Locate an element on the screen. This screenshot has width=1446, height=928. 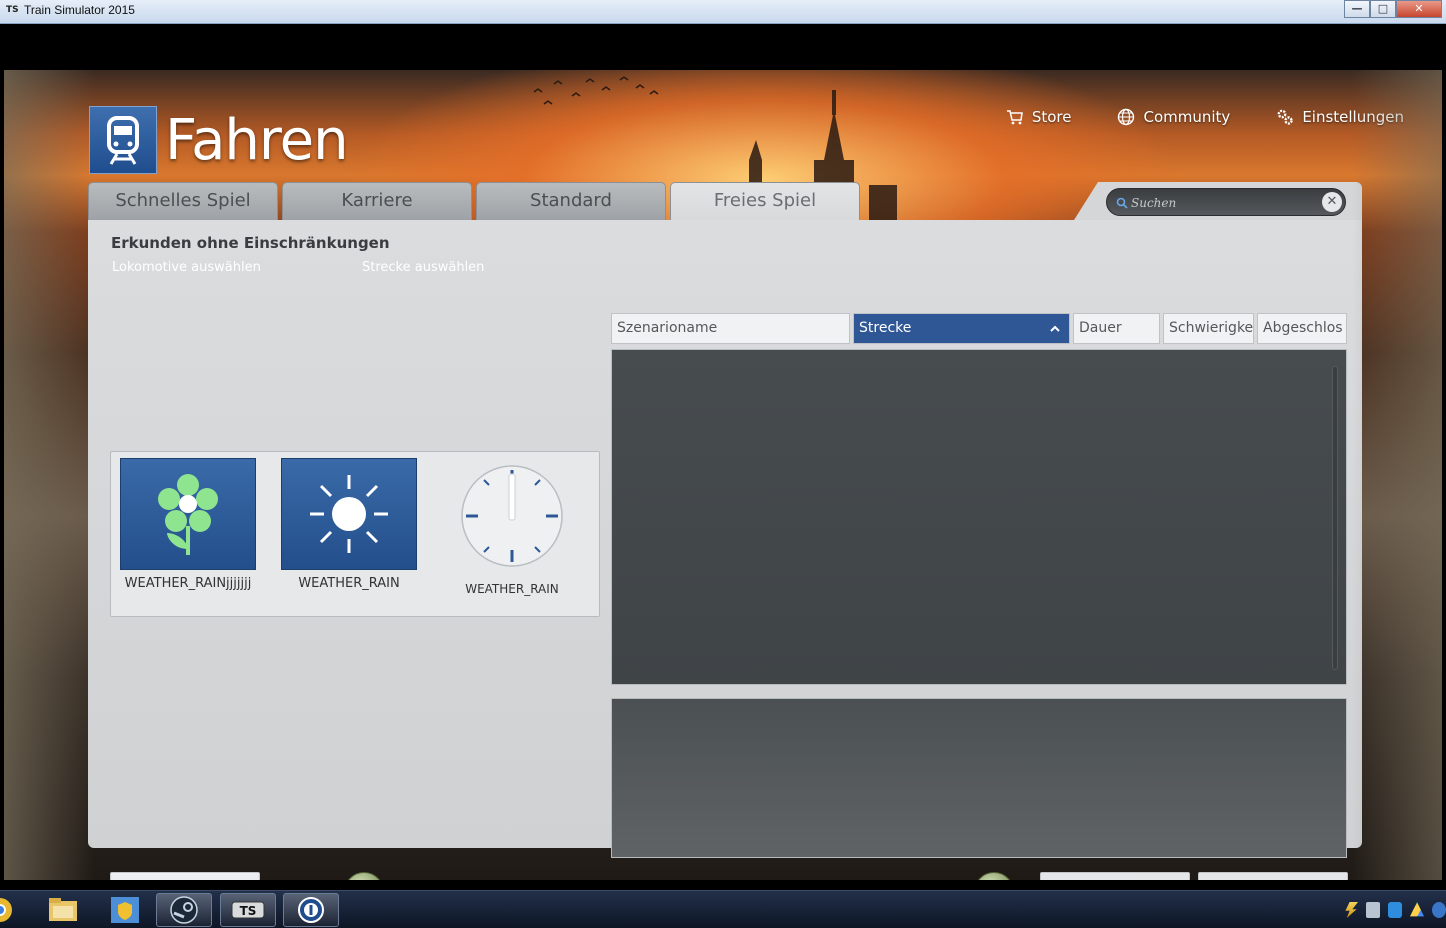
col-duration: Dauer is located at coordinates (1116, 328).